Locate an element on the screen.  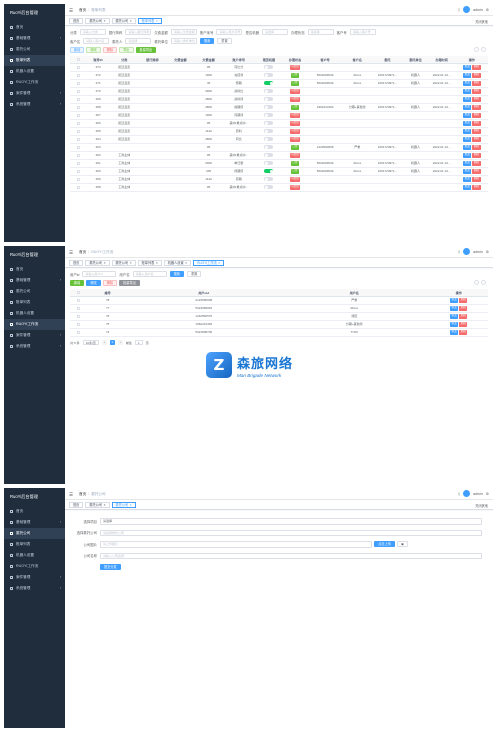
close-others-button: 关闭其他 is located at coordinates (481, 505).